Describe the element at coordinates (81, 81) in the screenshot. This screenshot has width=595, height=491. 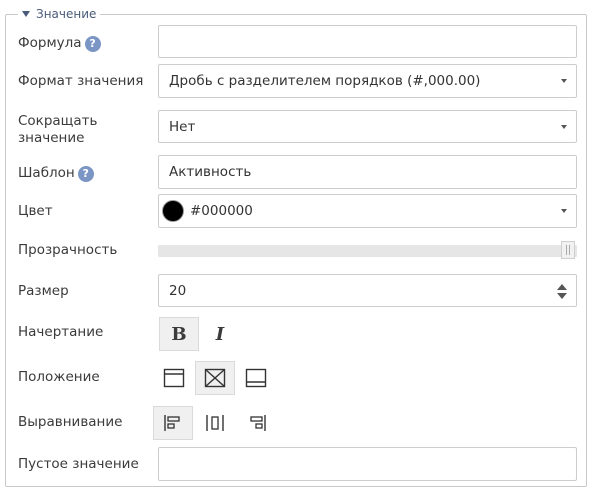
I see `format-label: Формат значения` at that location.